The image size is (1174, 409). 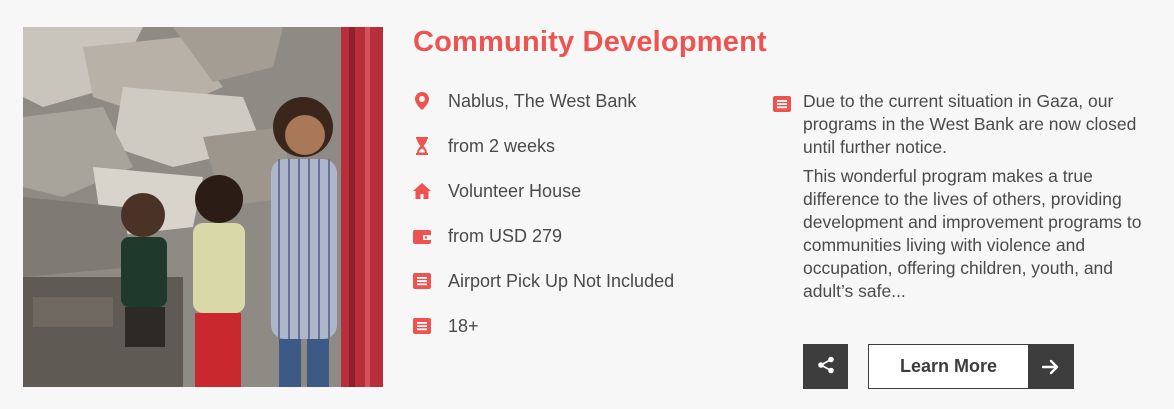 I want to click on arrow-right-icon, so click(x=1050, y=366).